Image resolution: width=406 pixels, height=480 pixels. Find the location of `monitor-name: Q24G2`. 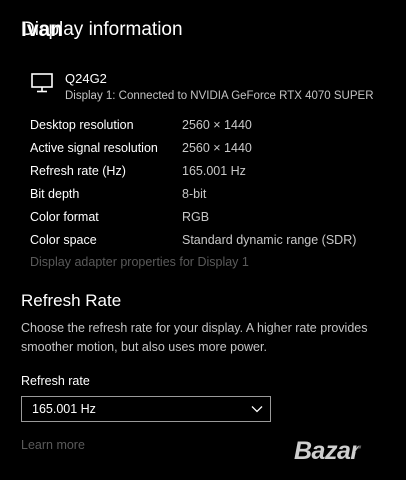

monitor-name: Q24G2 is located at coordinates (86, 78).